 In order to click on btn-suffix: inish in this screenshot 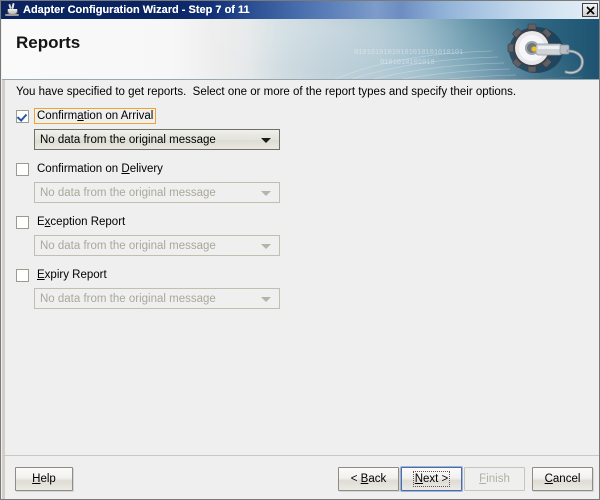, I will do `click(498, 479)`.